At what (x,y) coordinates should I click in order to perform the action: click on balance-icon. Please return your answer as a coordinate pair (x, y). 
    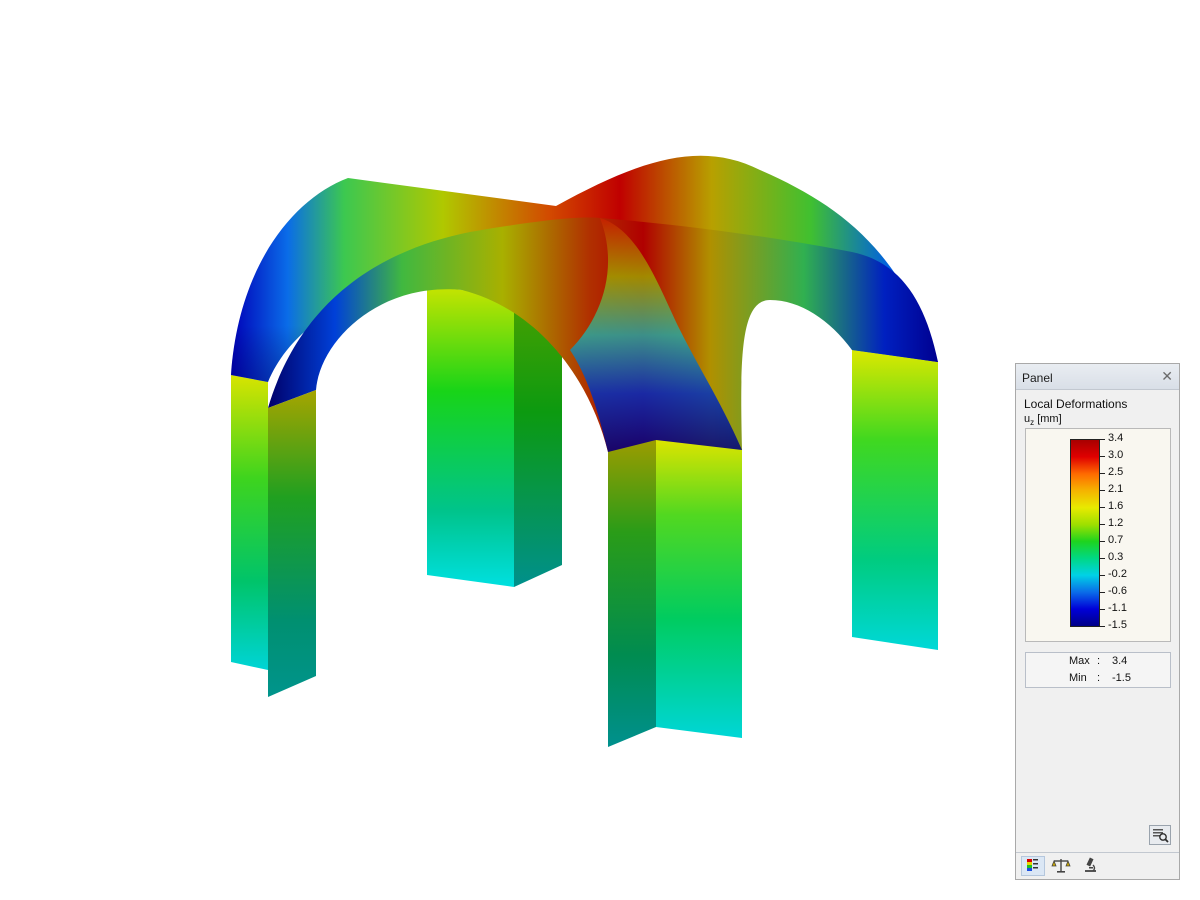
    Looking at the image, I should click on (1062, 866).